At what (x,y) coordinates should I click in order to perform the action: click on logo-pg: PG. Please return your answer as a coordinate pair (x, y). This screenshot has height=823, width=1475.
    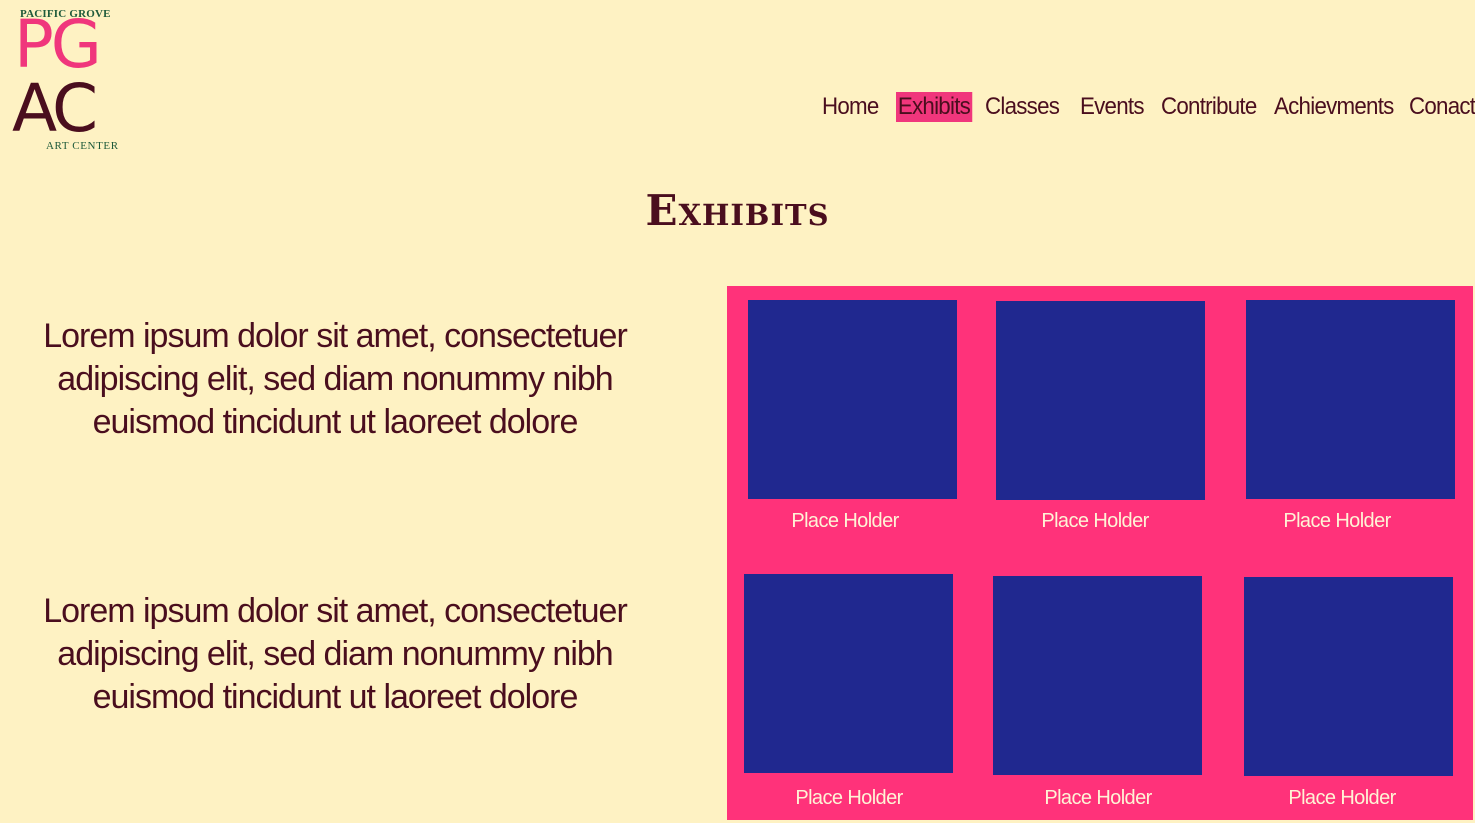
    Looking at the image, I should click on (58, 44).